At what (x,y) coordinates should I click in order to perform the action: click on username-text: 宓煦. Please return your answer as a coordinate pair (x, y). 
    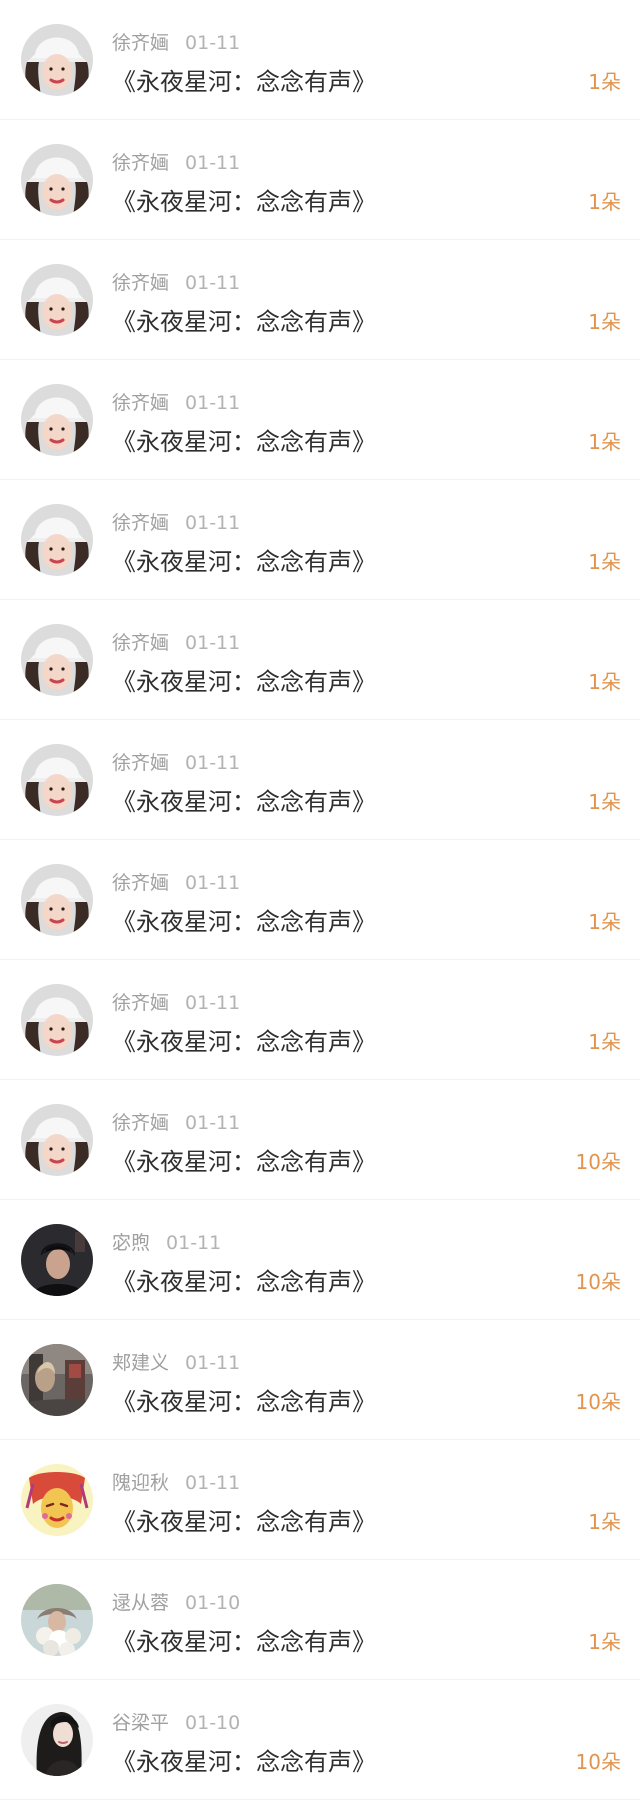
    Looking at the image, I should click on (131, 1243).